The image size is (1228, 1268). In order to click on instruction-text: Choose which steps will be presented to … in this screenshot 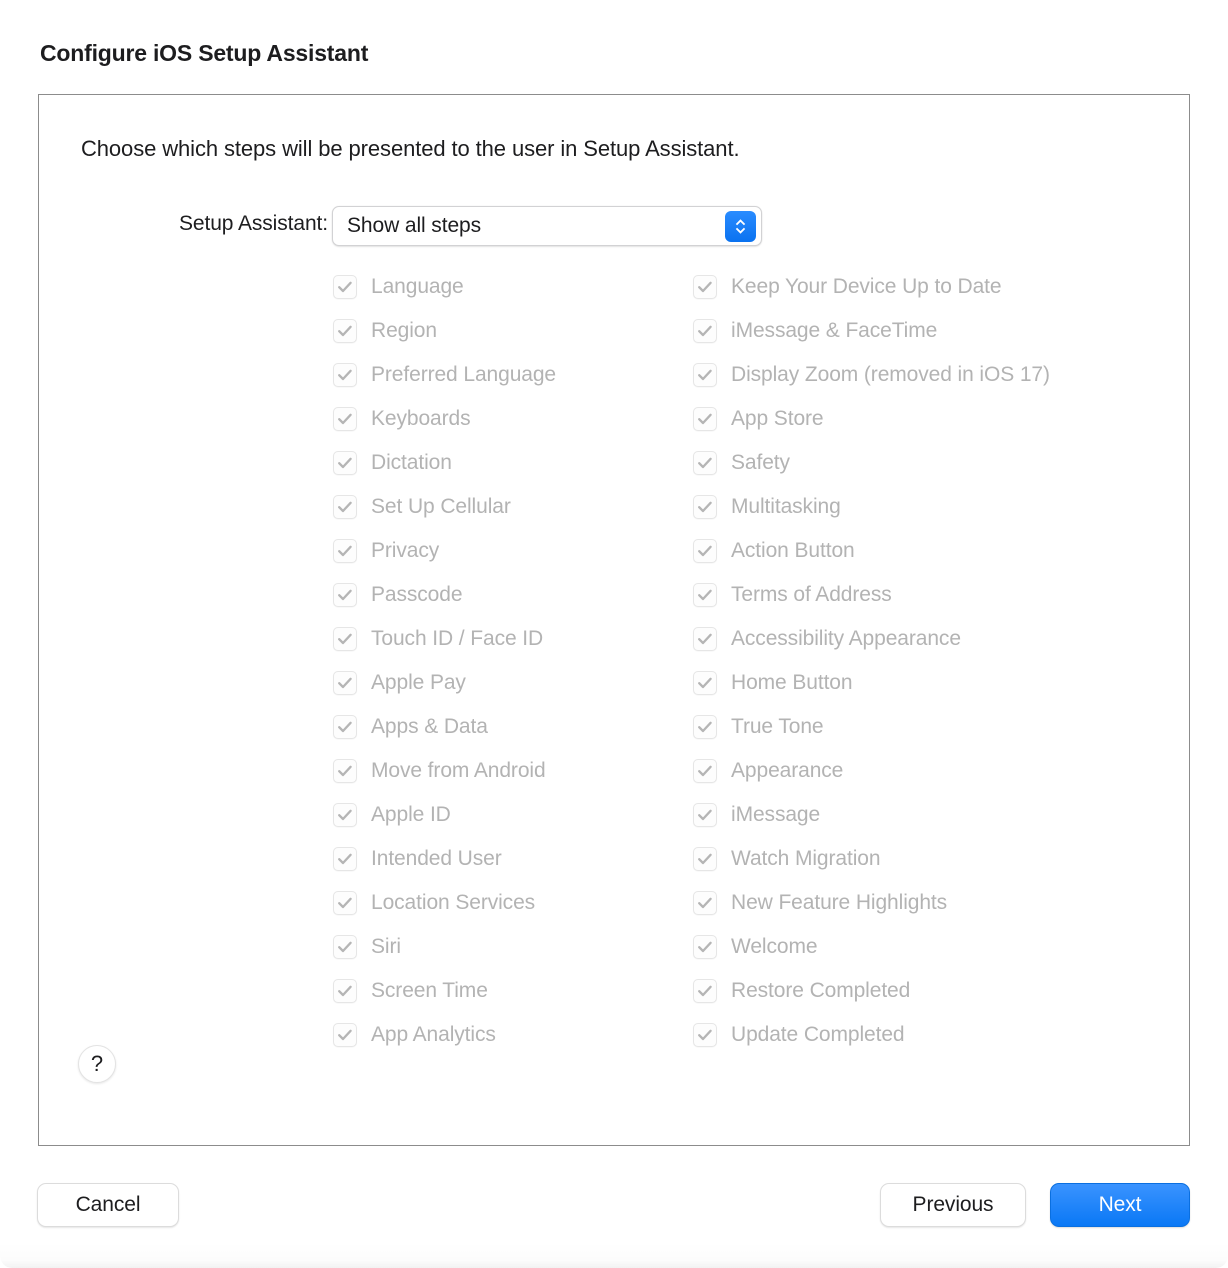, I will do `click(410, 148)`.